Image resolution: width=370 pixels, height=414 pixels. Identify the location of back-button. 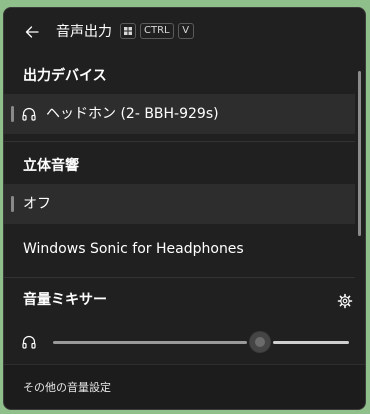
(32, 32).